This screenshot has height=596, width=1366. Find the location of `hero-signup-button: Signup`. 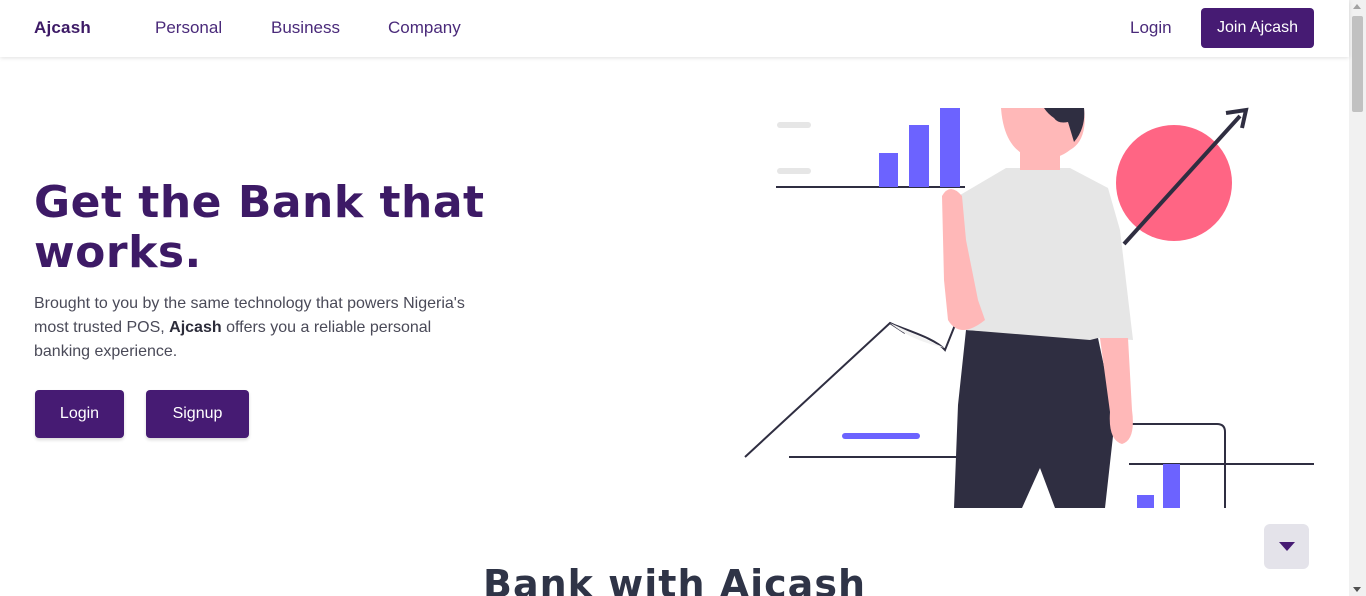

hero-signup-button: Signup is located at coordinates (197, 414).